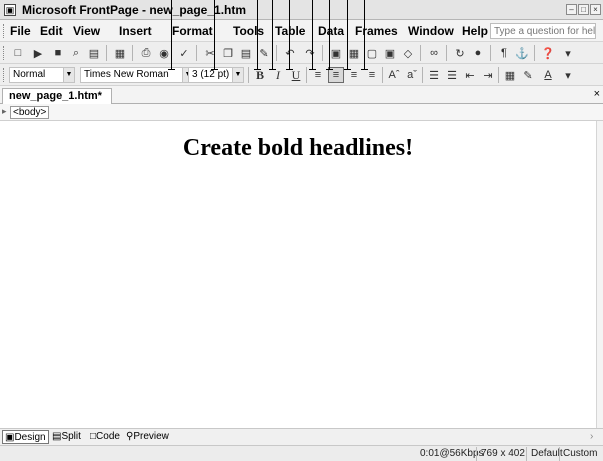 Image resolution: width=603 pixels, height=461 pixels. I want to click on menu-format: Format, so click(192, 31).